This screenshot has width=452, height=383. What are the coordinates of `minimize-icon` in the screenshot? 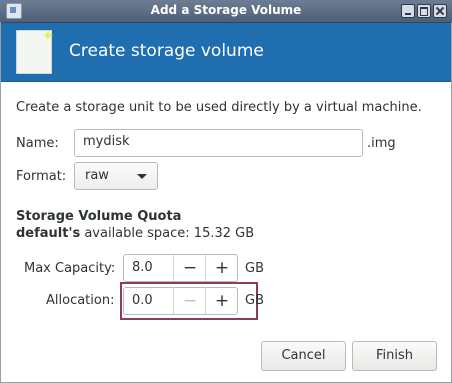 It's located at (408, 11).